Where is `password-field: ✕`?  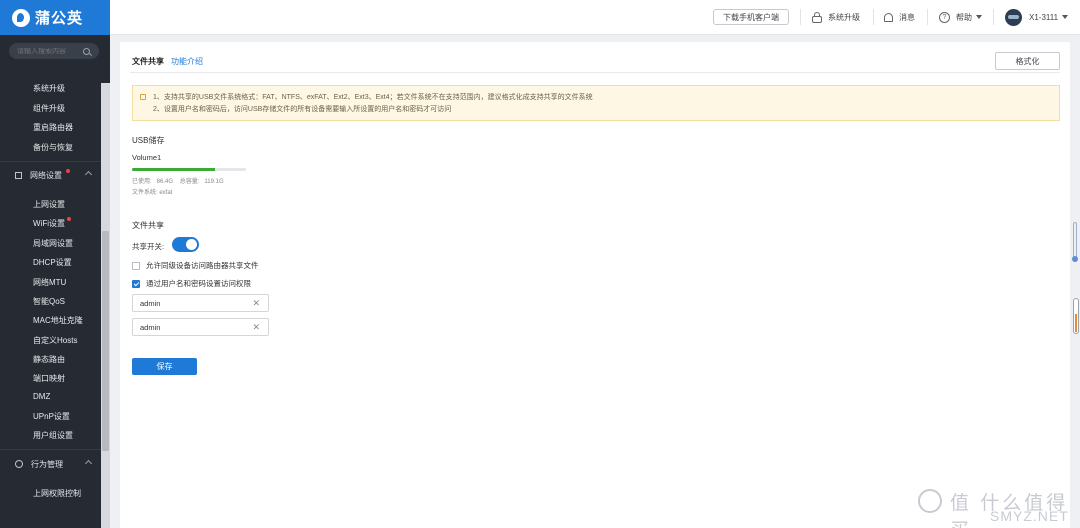
password-field: ✕ is located at coordinates (200, 327).